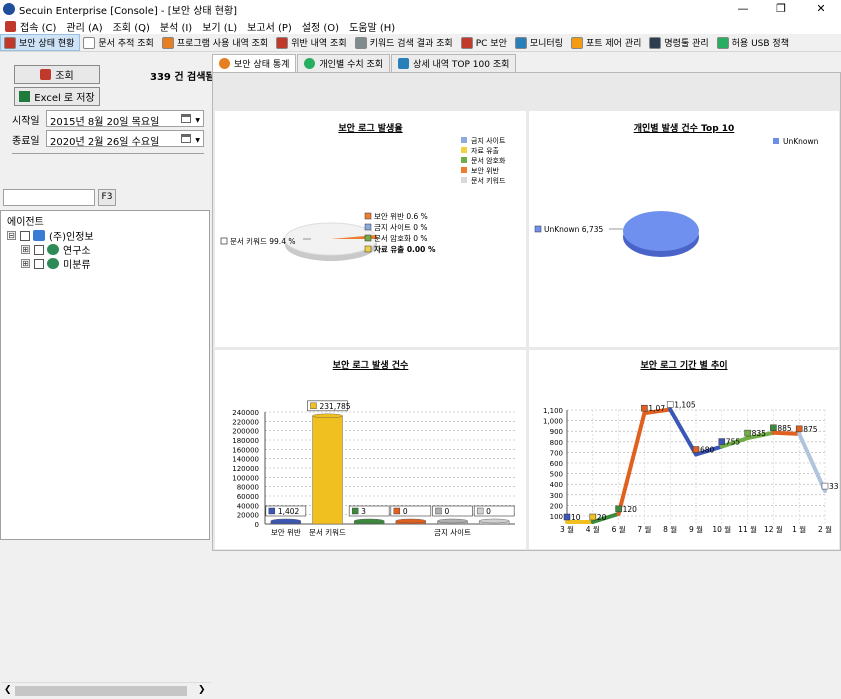  What do you see at coordinates (8, 690) in the screenshot?
I see `scroll-left-icon: ❮` at bounding box center [8, 690].